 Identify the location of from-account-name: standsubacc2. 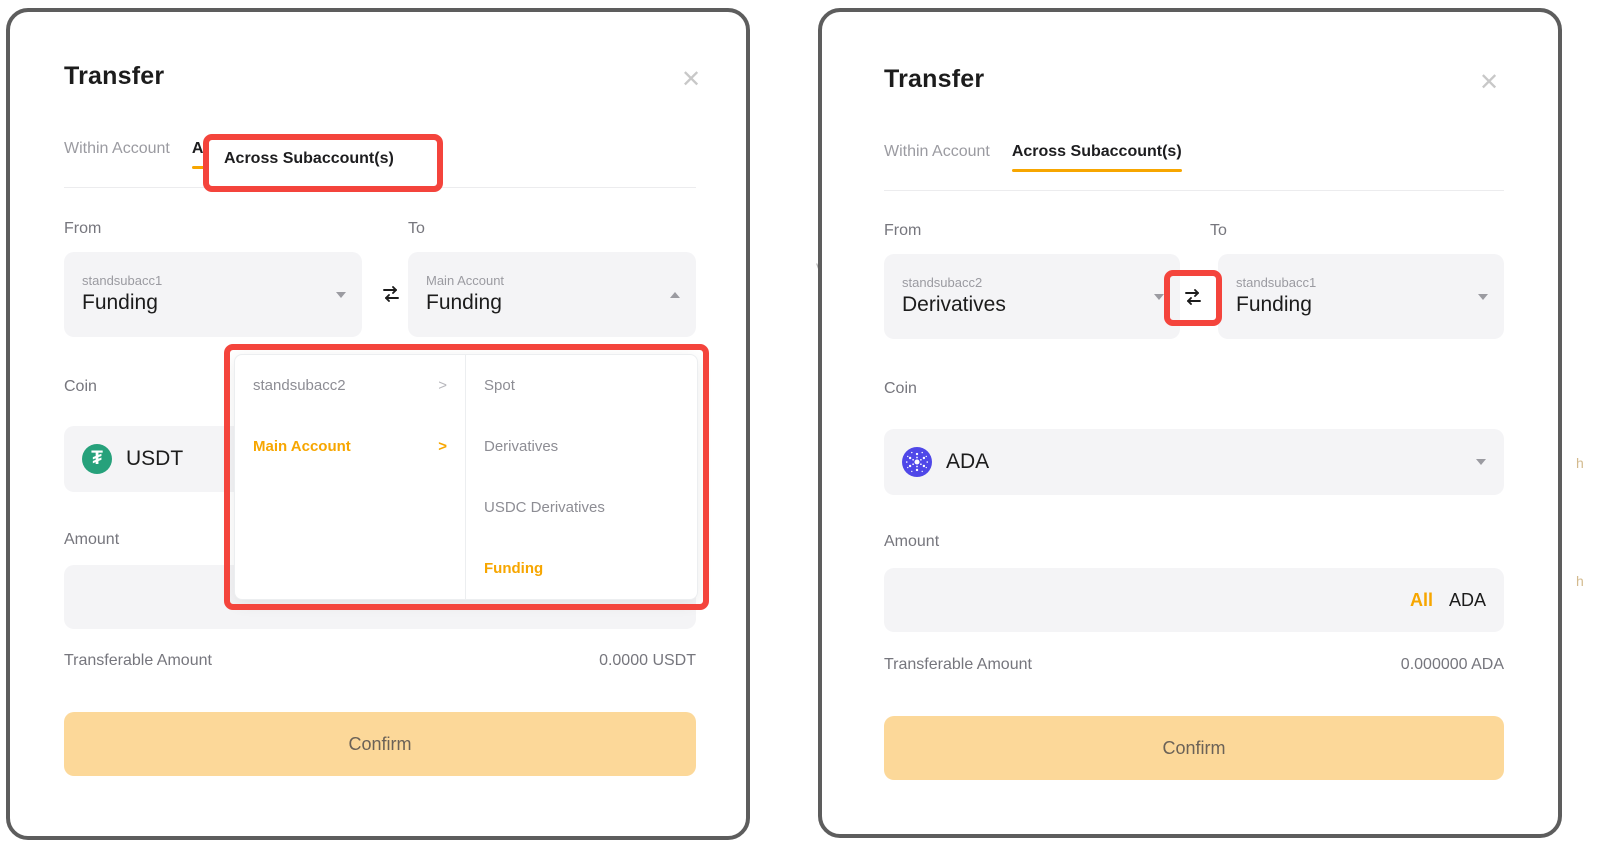
(942, 282).